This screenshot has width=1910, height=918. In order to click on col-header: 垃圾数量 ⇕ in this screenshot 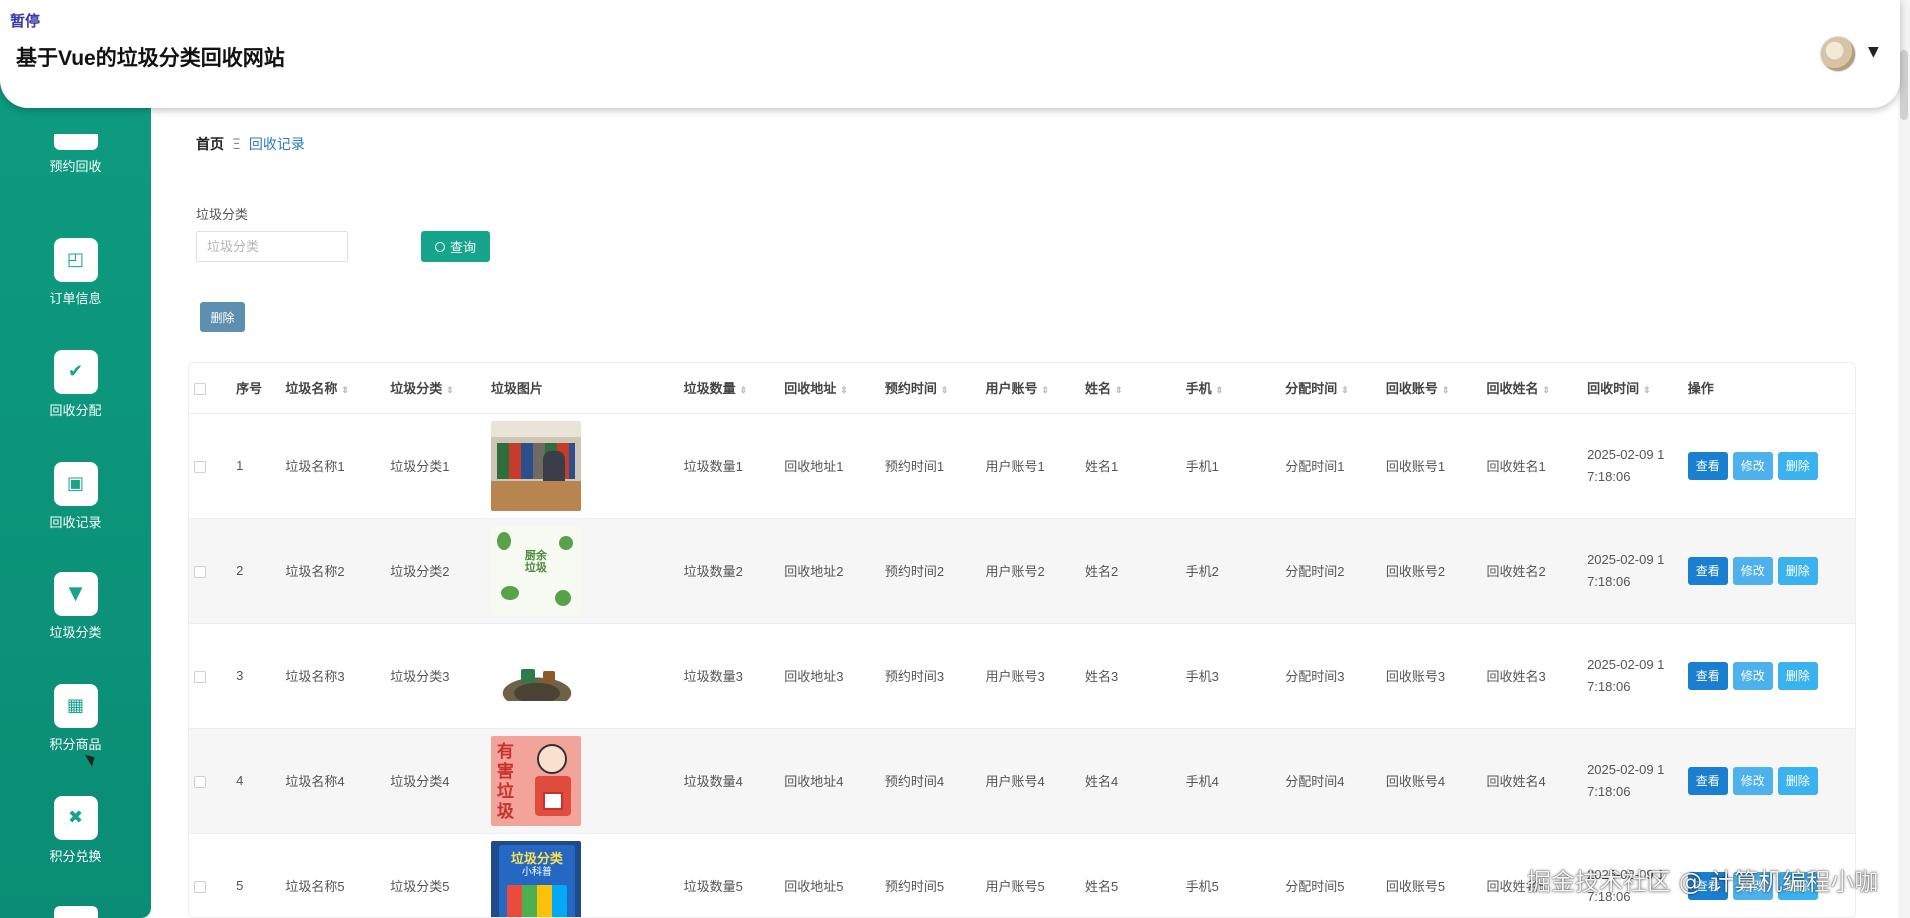, I will do `click(734, 388)`.